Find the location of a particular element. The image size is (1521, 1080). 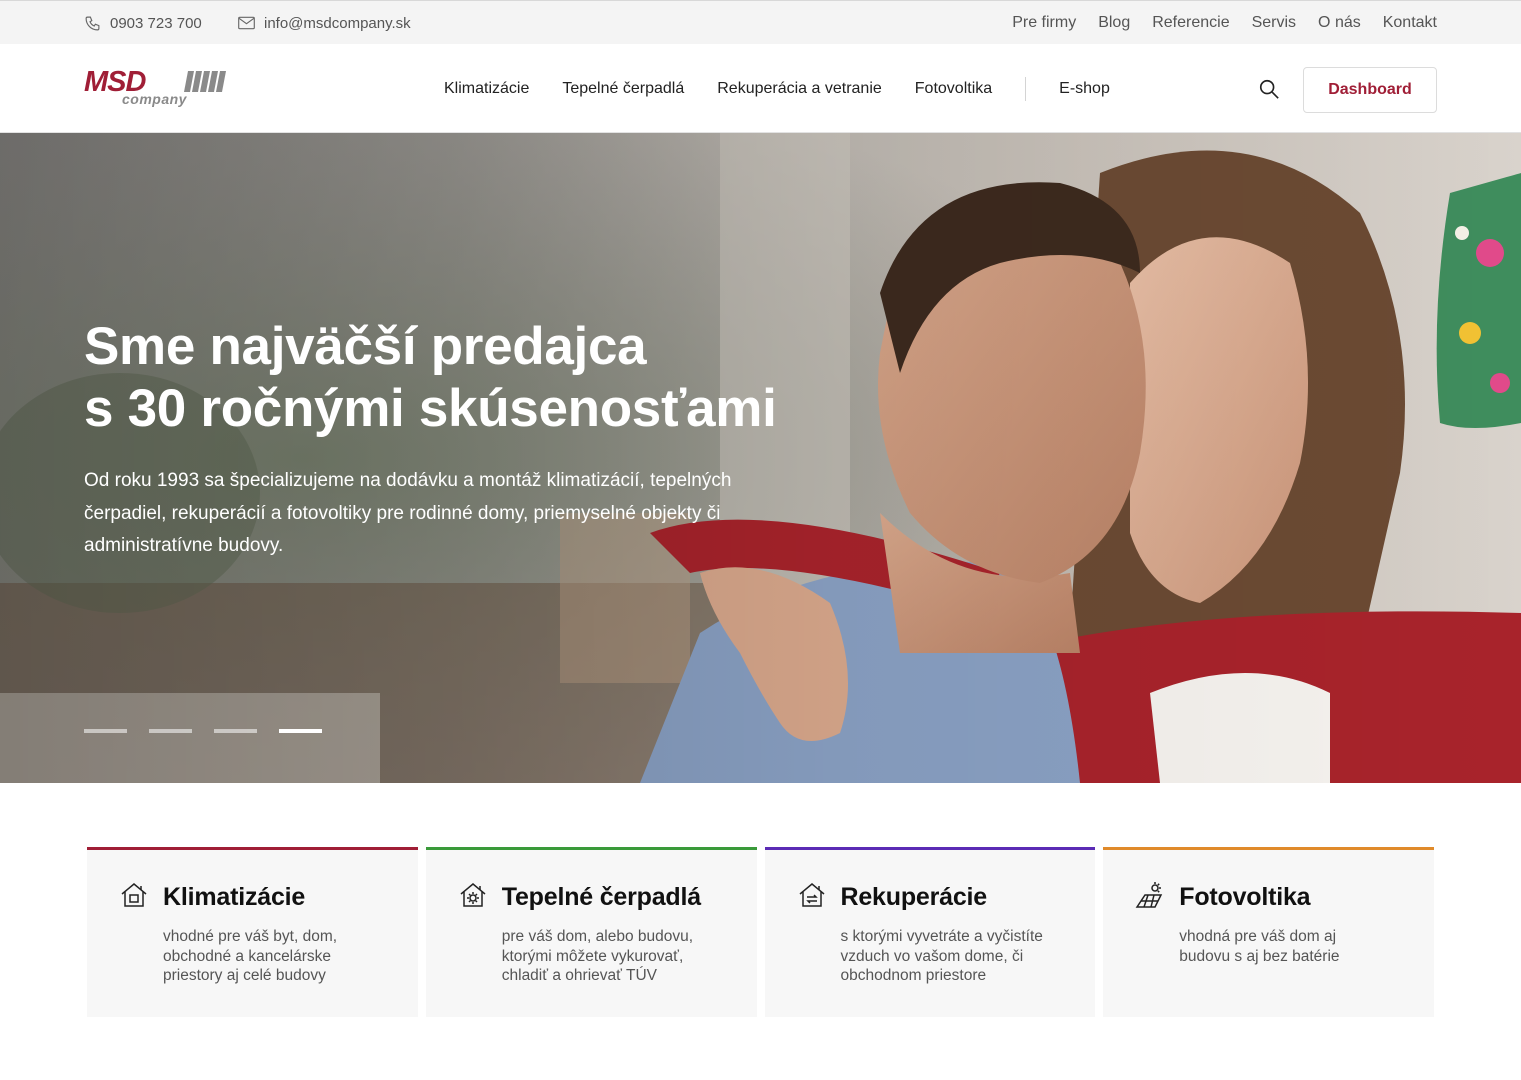

toplink-referencie: Referencie is located at coordinates (1190, 23).